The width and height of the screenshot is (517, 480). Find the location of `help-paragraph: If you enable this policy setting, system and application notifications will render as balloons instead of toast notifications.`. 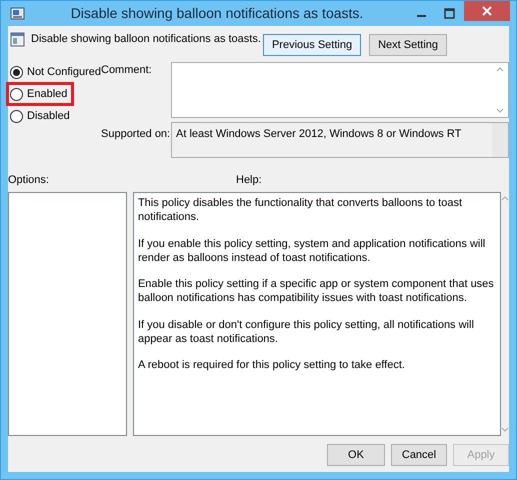

help-paragraph: If you enable this policy setting, system and application notifications will render as balloons instead of toast notifications. is located at coordinates (312, 251).